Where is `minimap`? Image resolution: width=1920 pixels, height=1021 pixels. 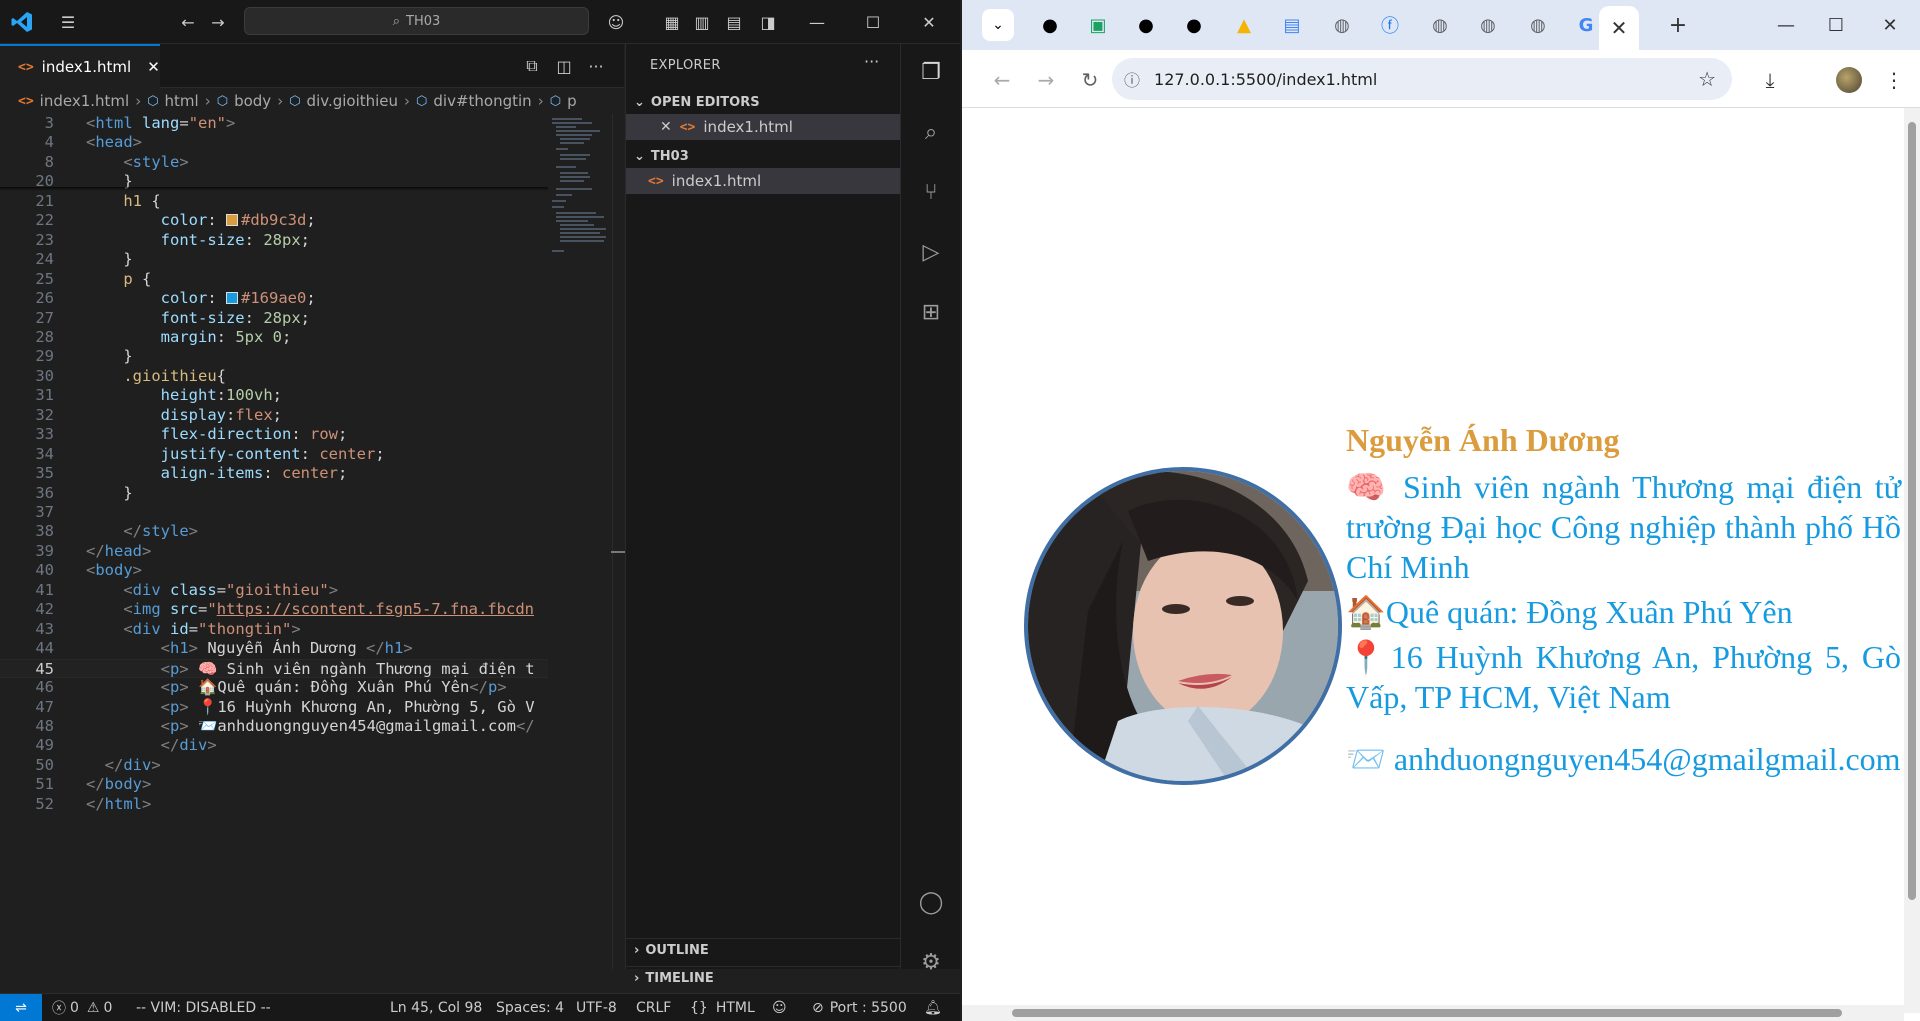
minimap is located at coordinates (579, 214).